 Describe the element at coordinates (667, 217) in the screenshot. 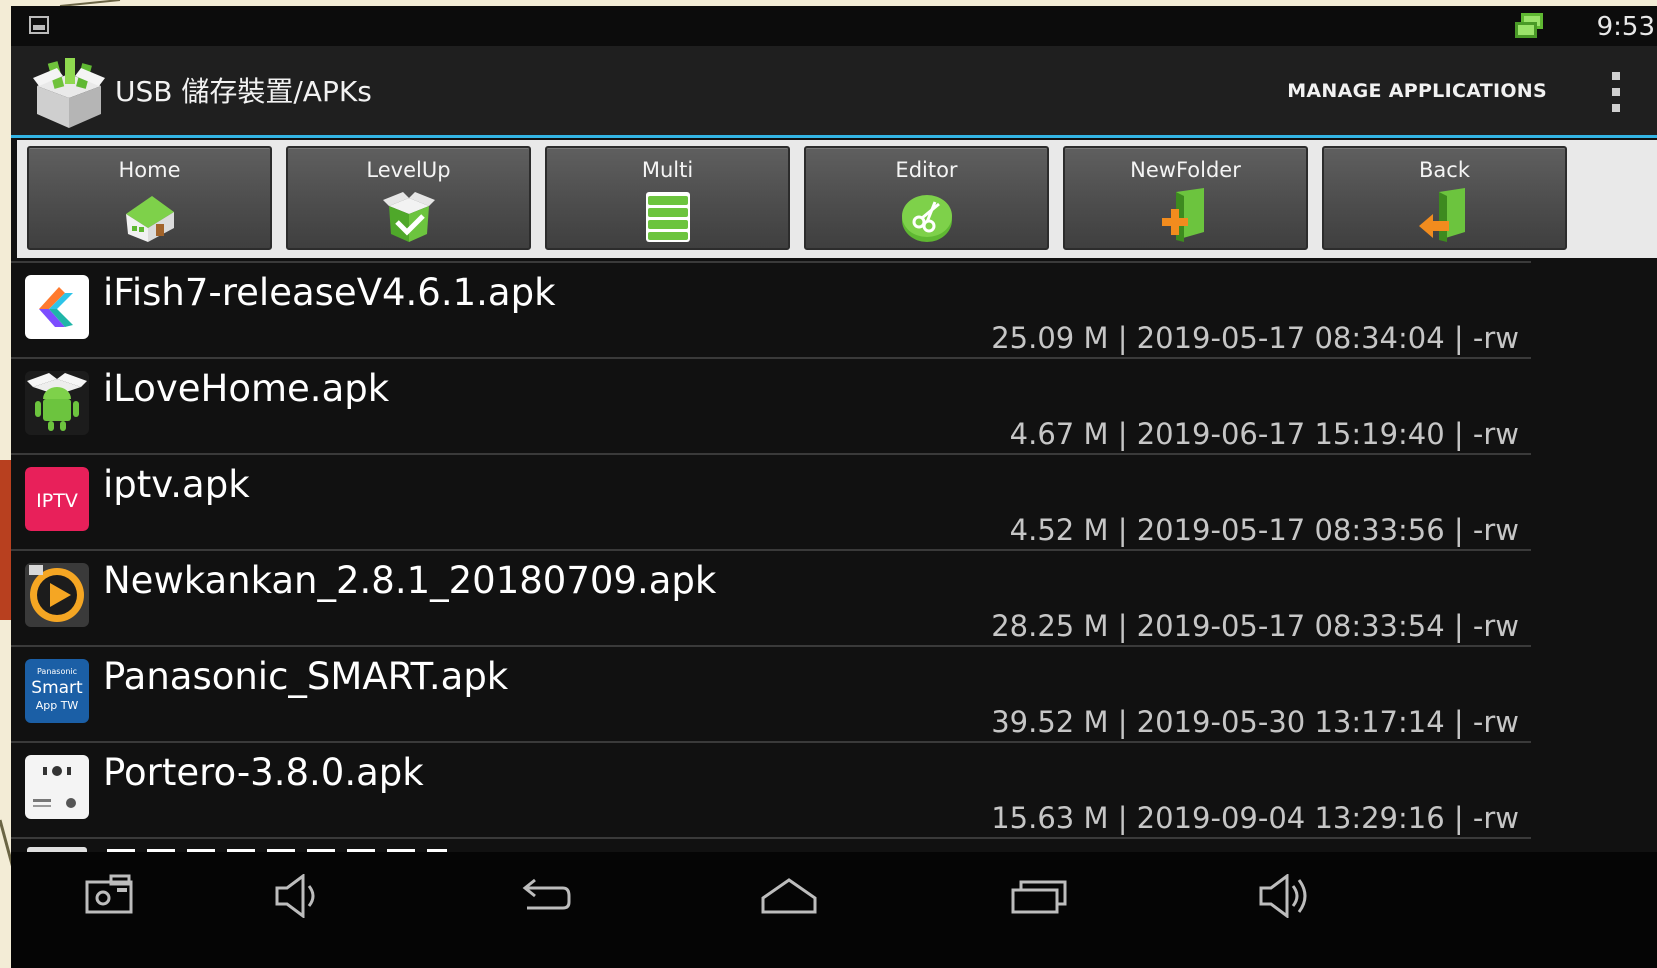

I see `multi-select-icon` at that location.